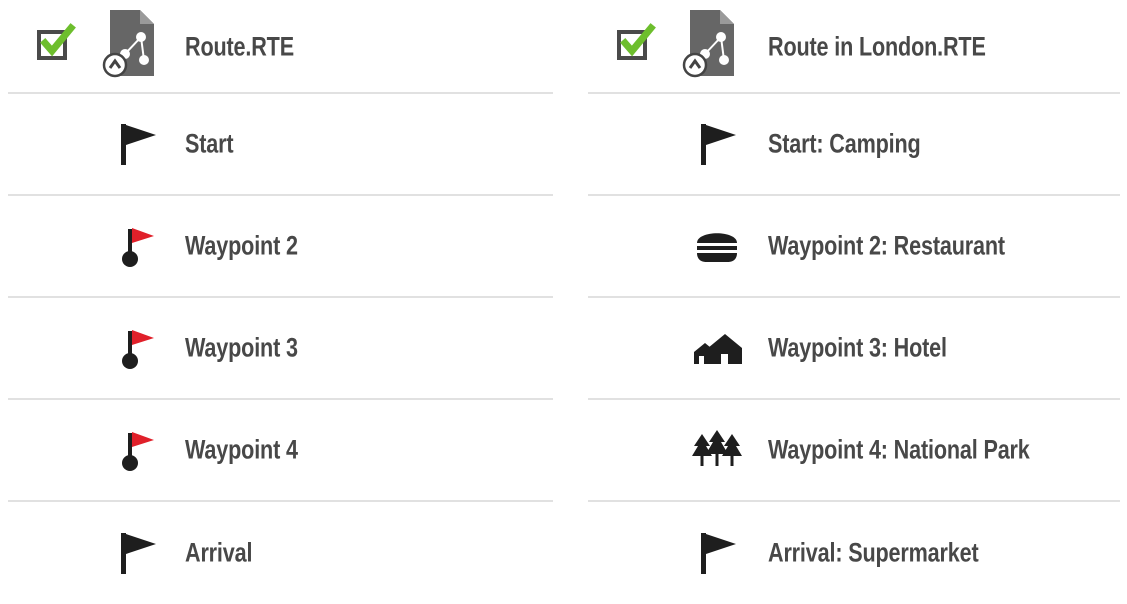  I want to click on route-point-label: Waypoint 3, so click(241, 347).